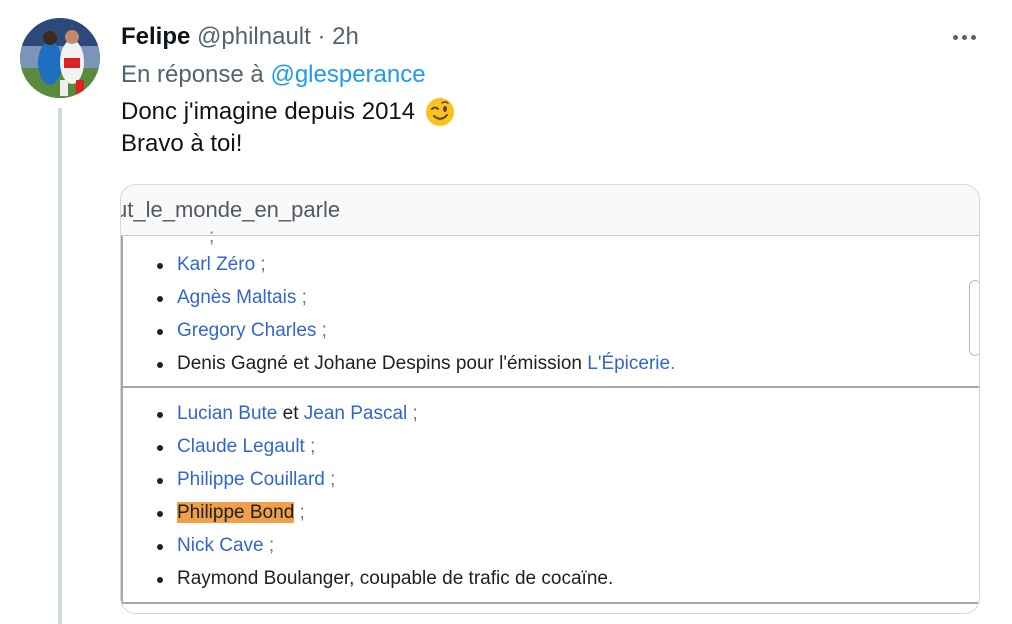 The height and width of the screenshot is (624, 1012). I want to click on tweet-text: Donc j'imagine depuis 2014 Bravo à toi!, so click(288, 128).